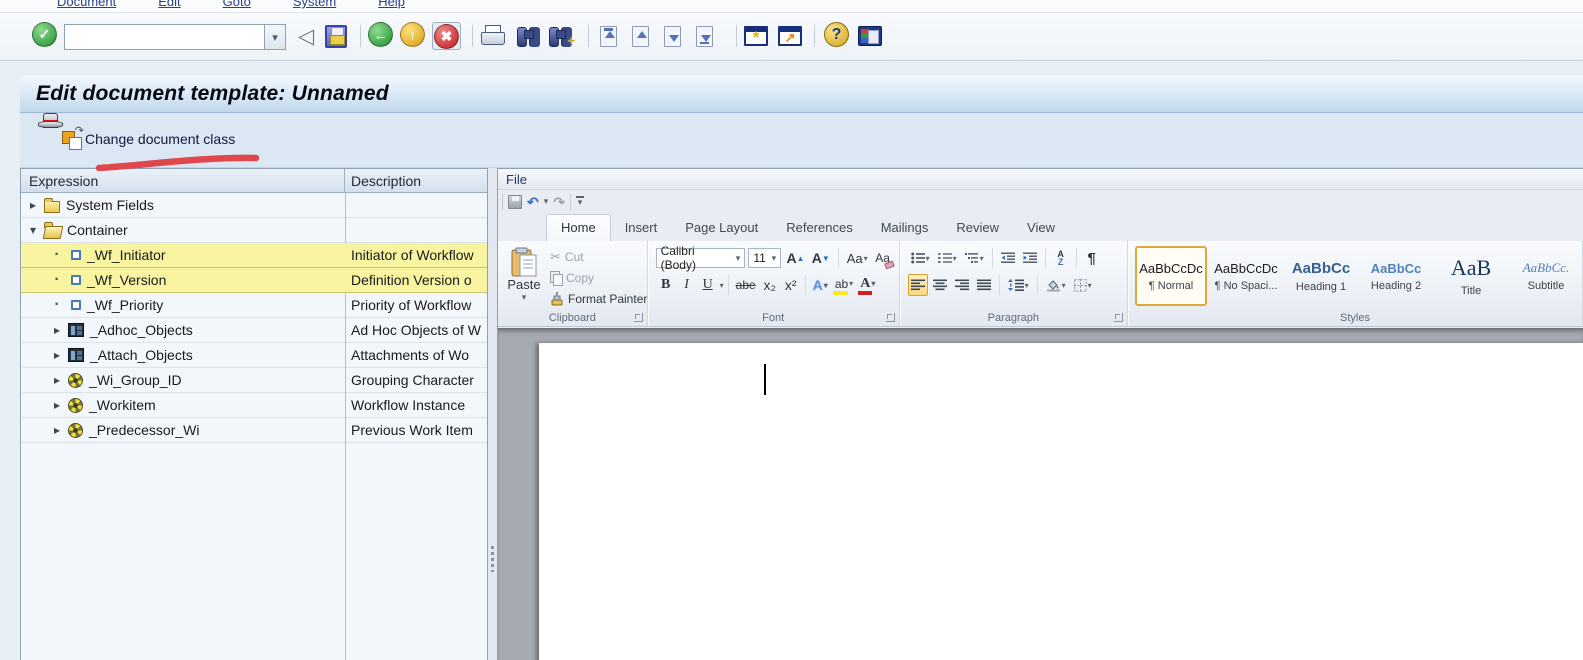 This screenshot has height=660, width=1583. Describe the element at coordinates (164, 37) in the screenshot. I see `command-input` at that location.